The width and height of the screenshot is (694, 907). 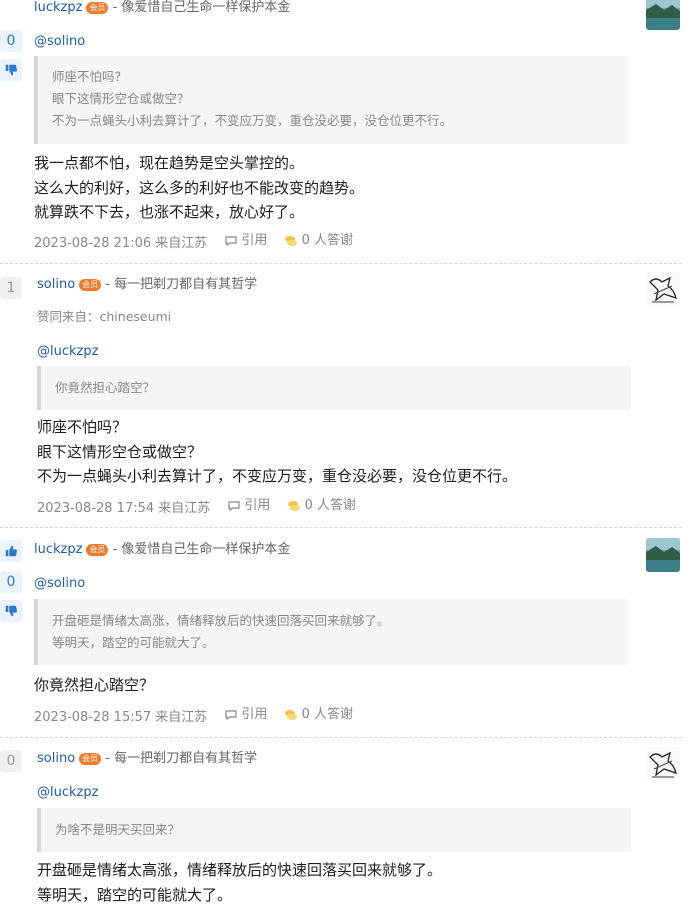 I want to click on body-line: 你竟然担心踏空？, so click(x=94, y=685).